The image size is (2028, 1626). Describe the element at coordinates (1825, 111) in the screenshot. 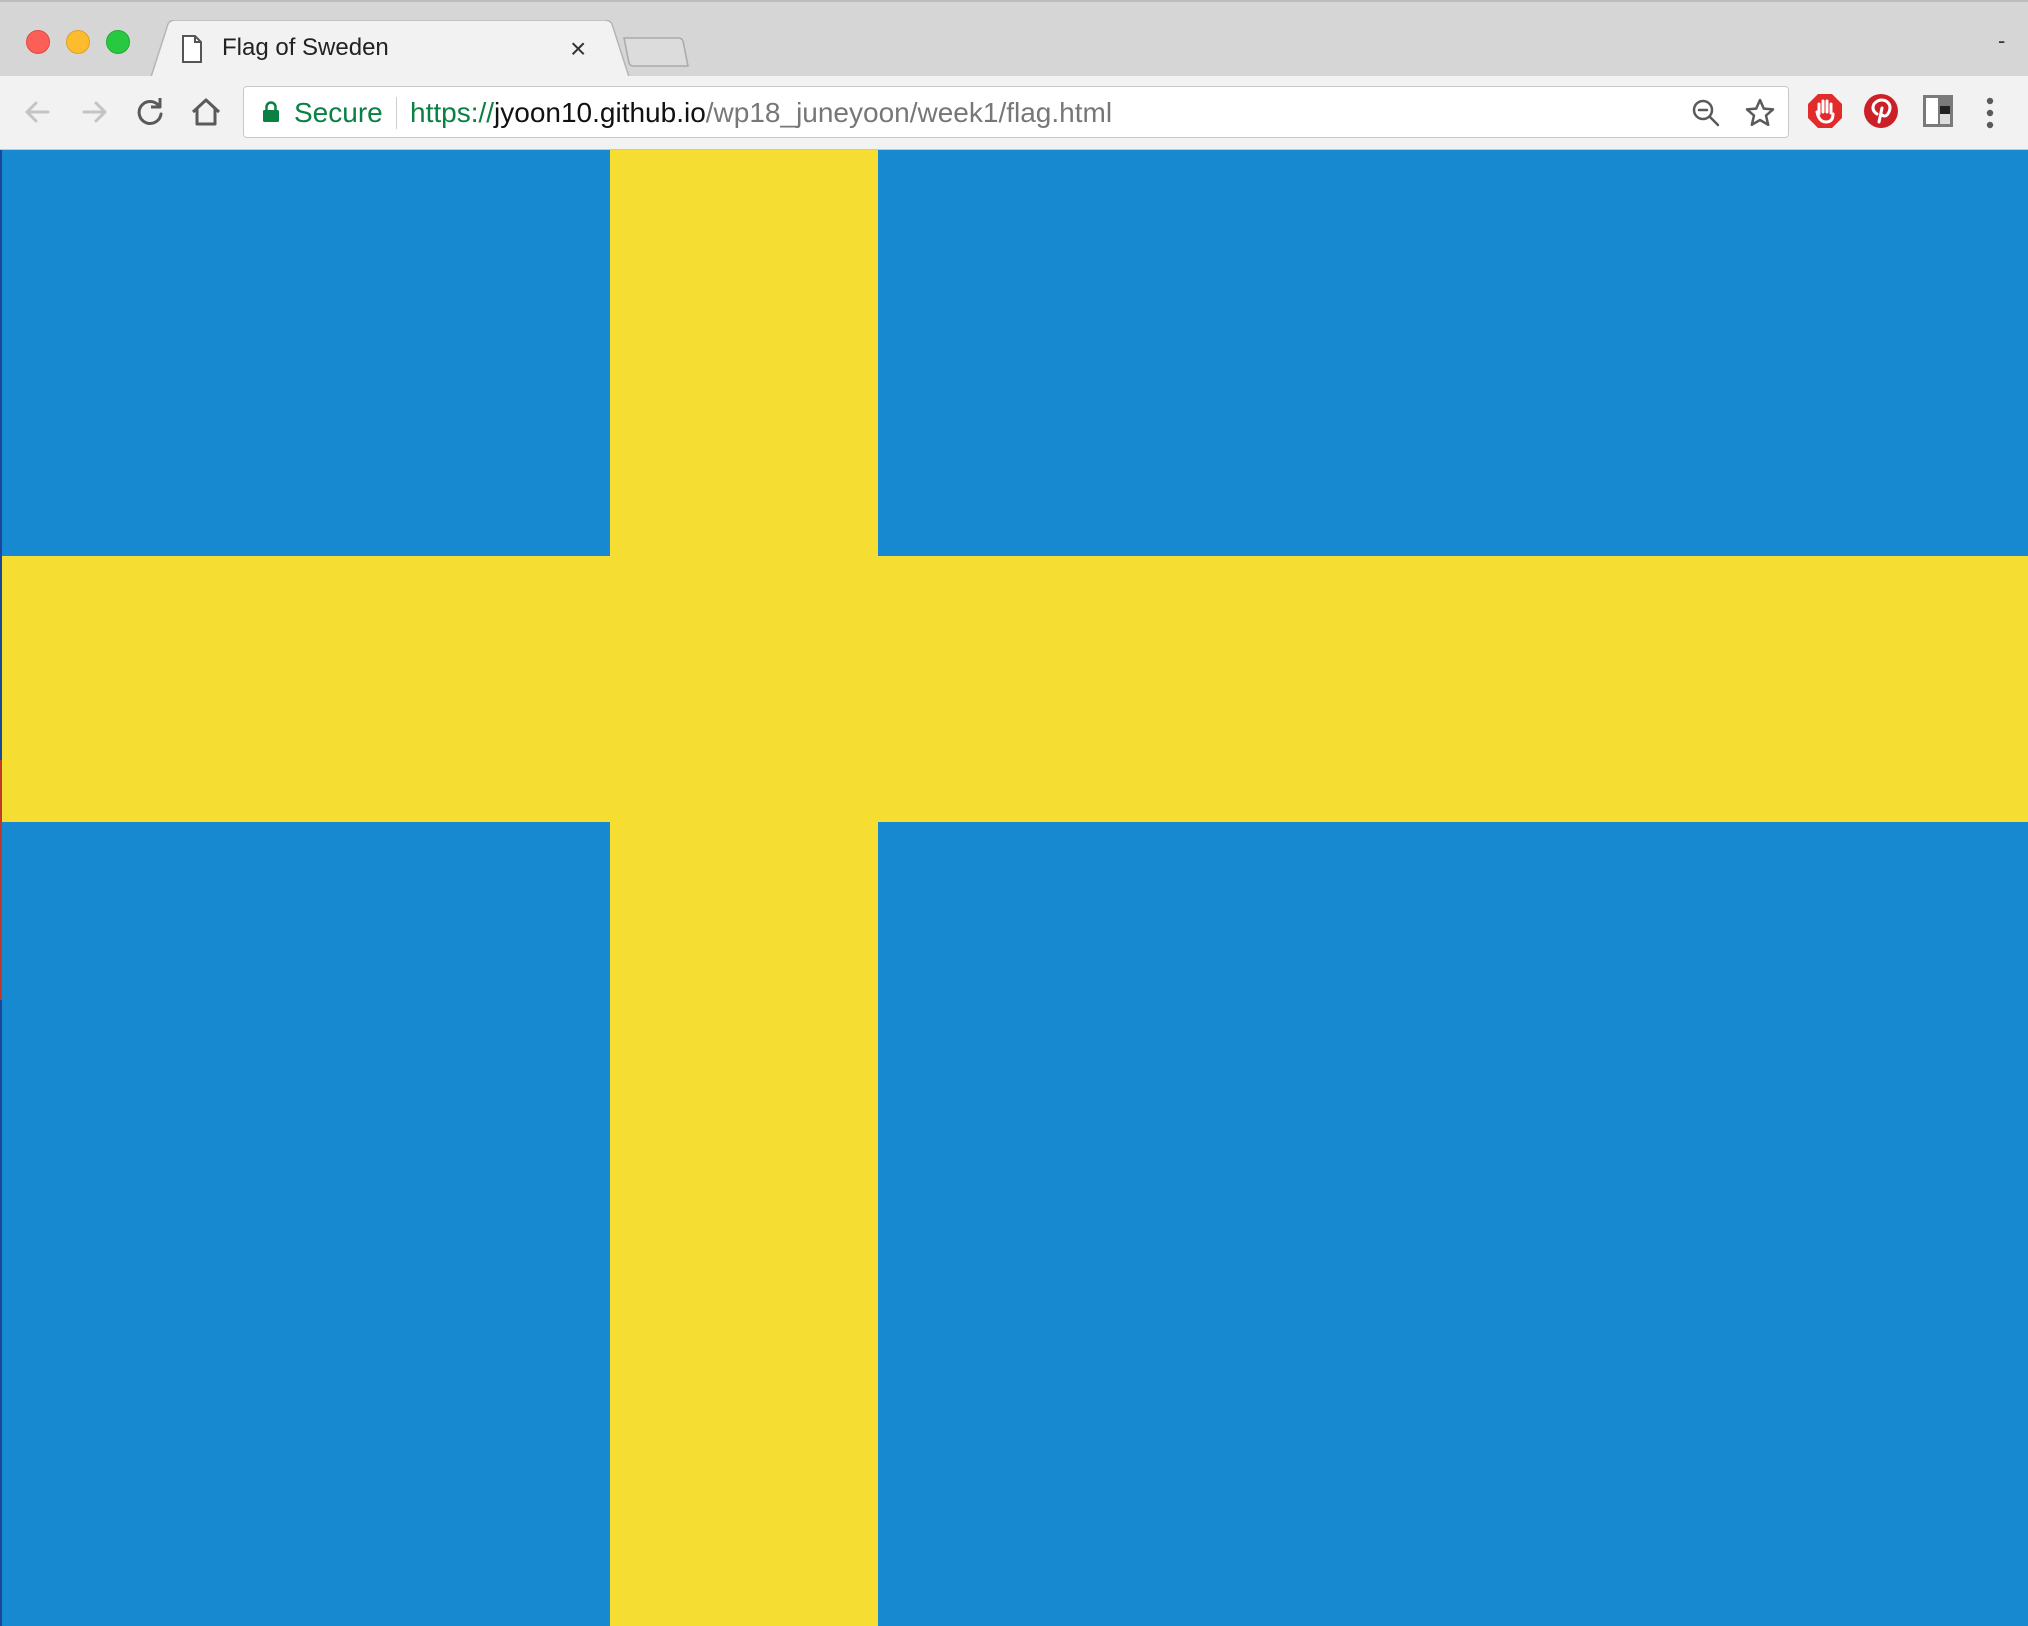

I see `adblock-icon` at that location.